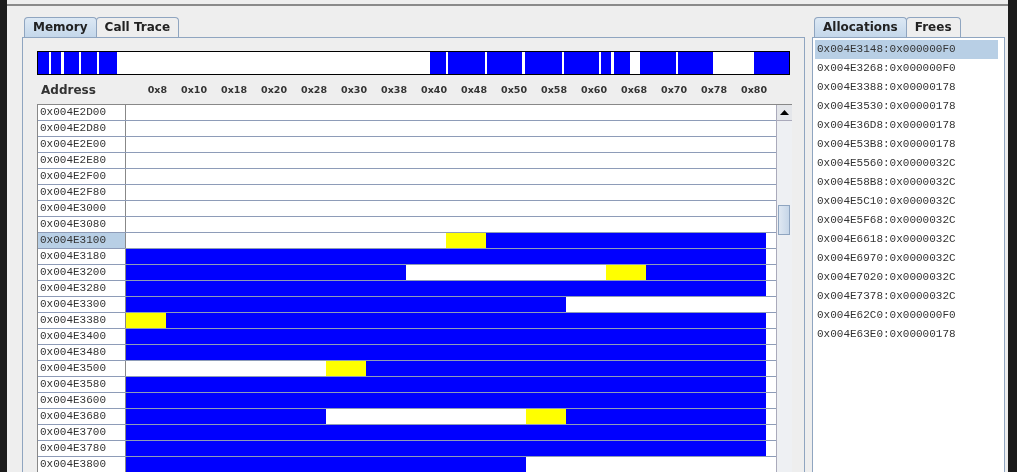  Describe the element at coordinates (393, 89) in the screenshot. I see `column-header: 0x38` at that location.